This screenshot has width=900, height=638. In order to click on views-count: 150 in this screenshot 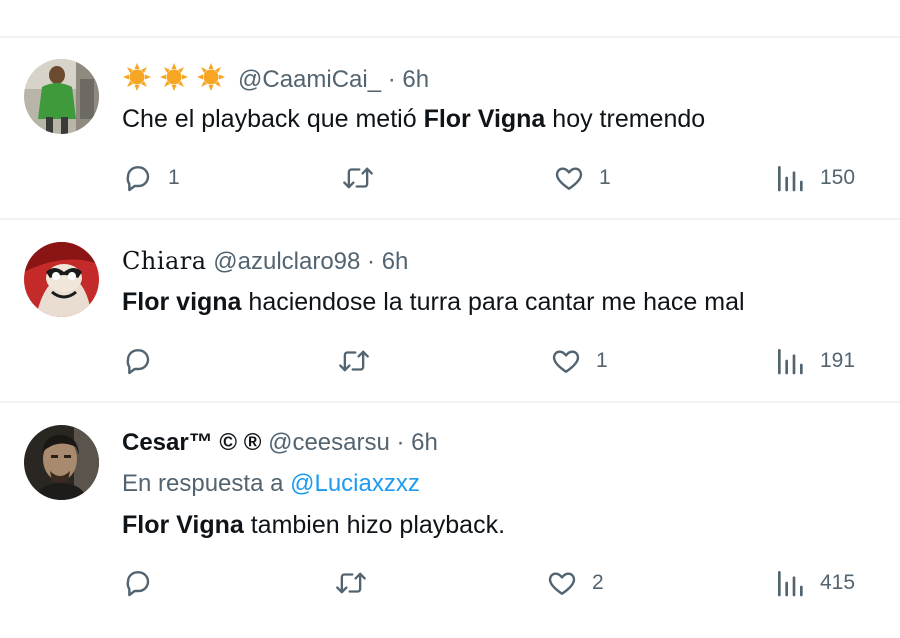, I will do `click(838, 177)`.